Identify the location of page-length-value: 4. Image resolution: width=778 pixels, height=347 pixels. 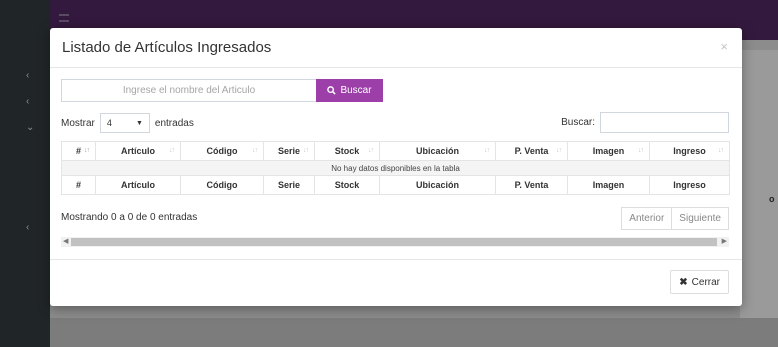
(109, 123).